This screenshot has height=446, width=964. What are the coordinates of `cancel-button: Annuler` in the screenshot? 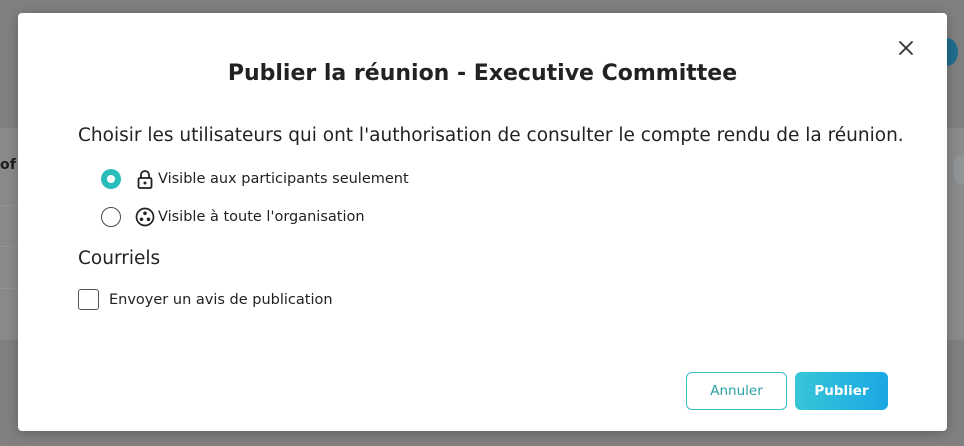 It's located at (736, 391).